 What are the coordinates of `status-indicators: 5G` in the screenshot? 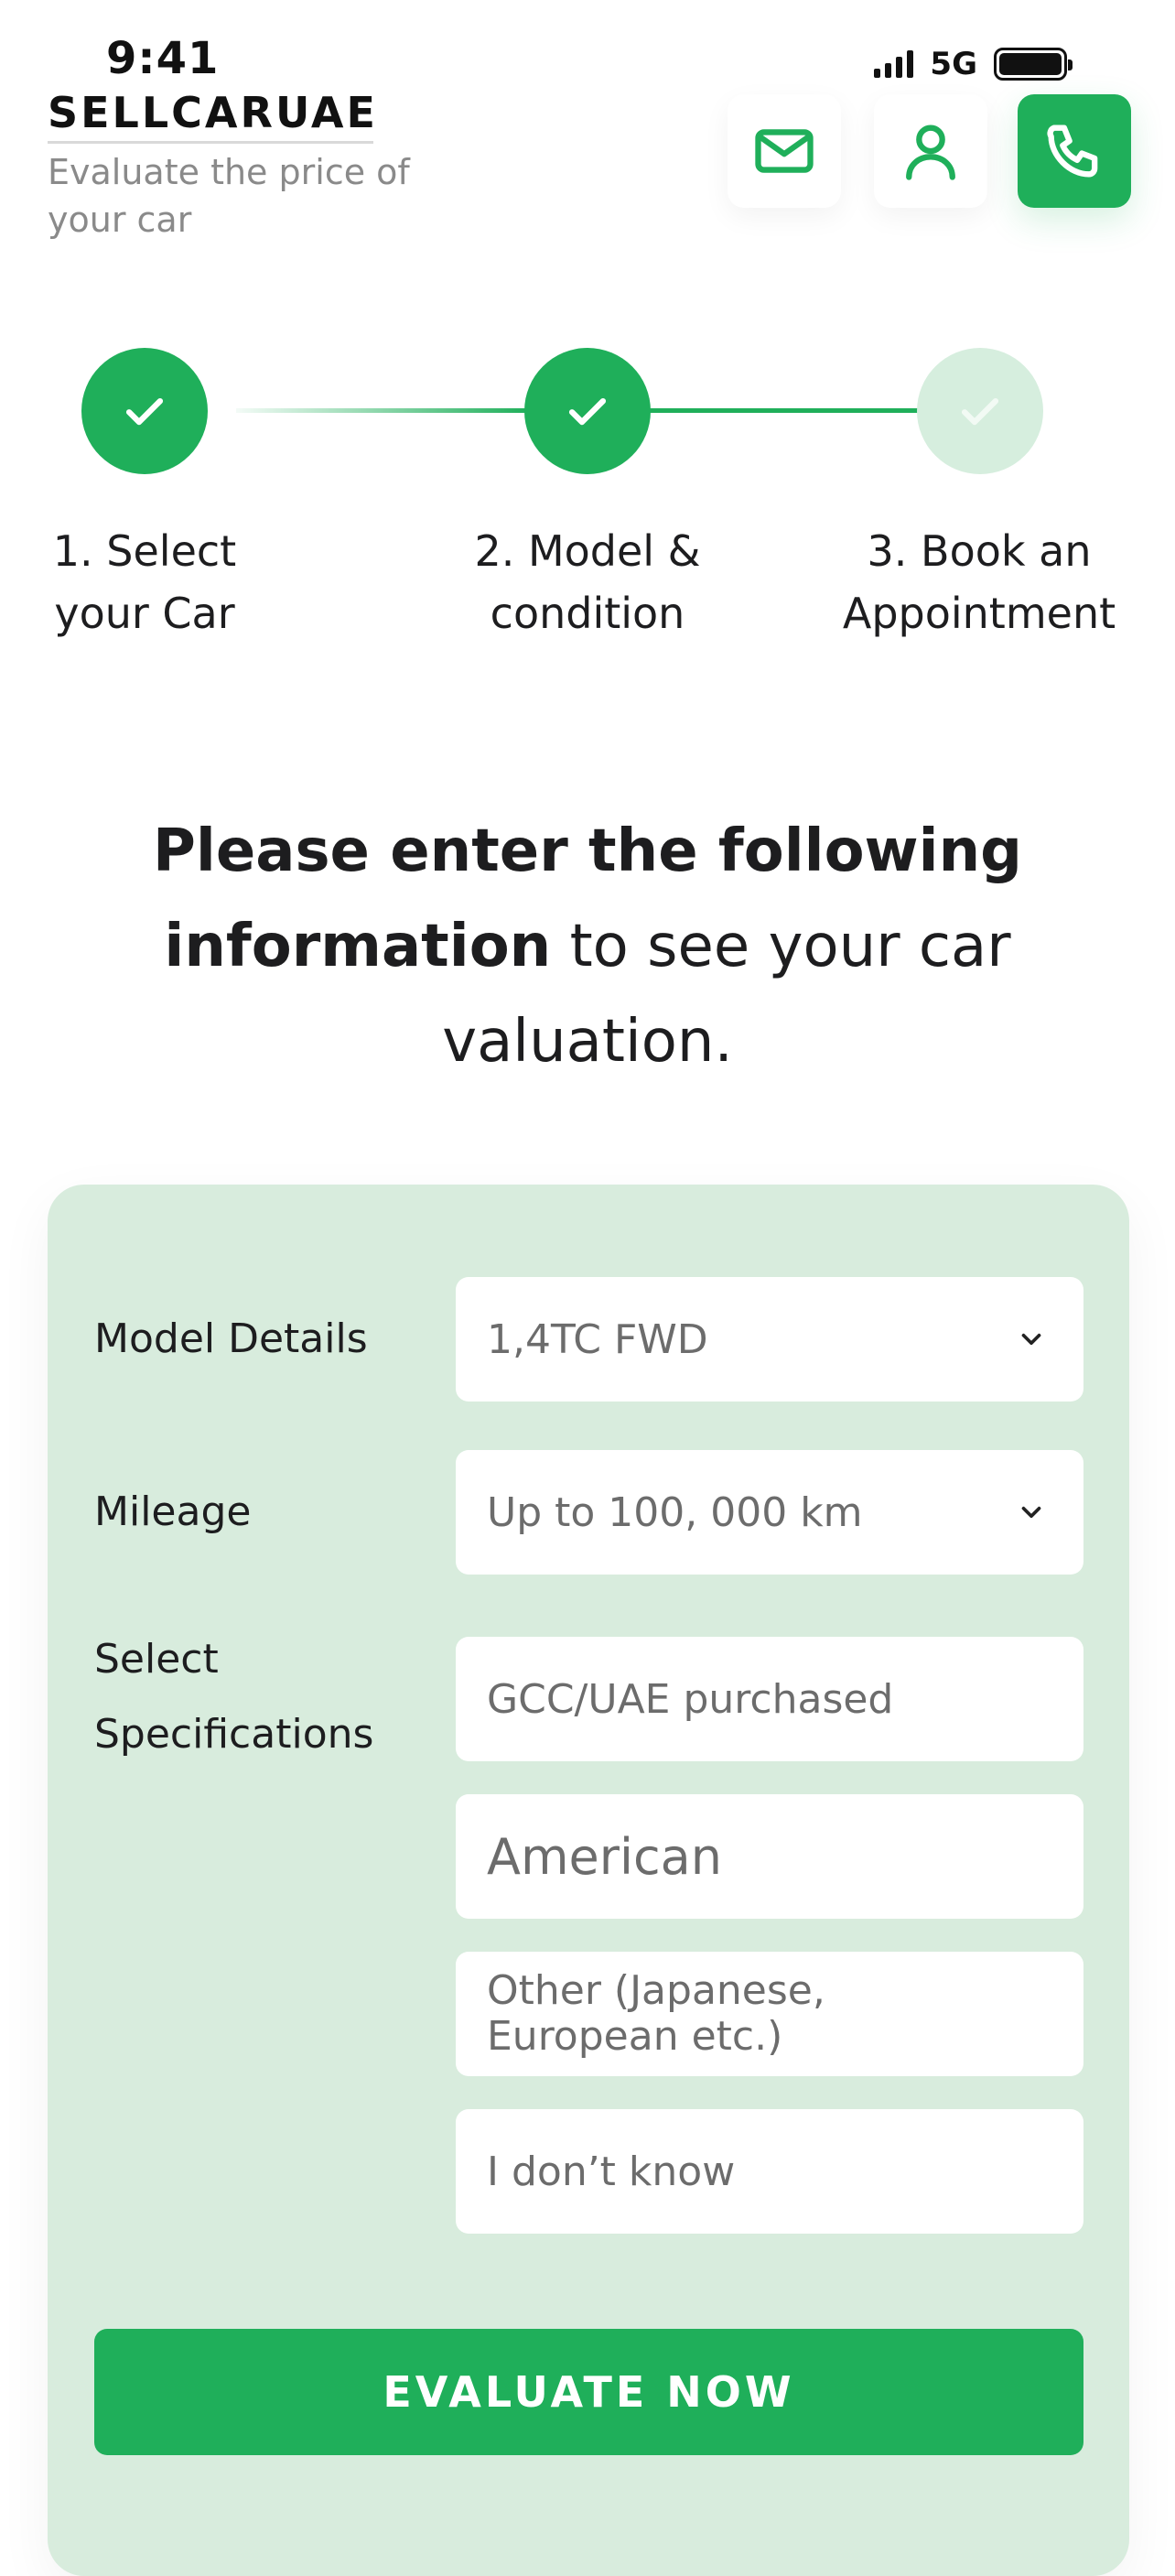 It's located at (973, 64).